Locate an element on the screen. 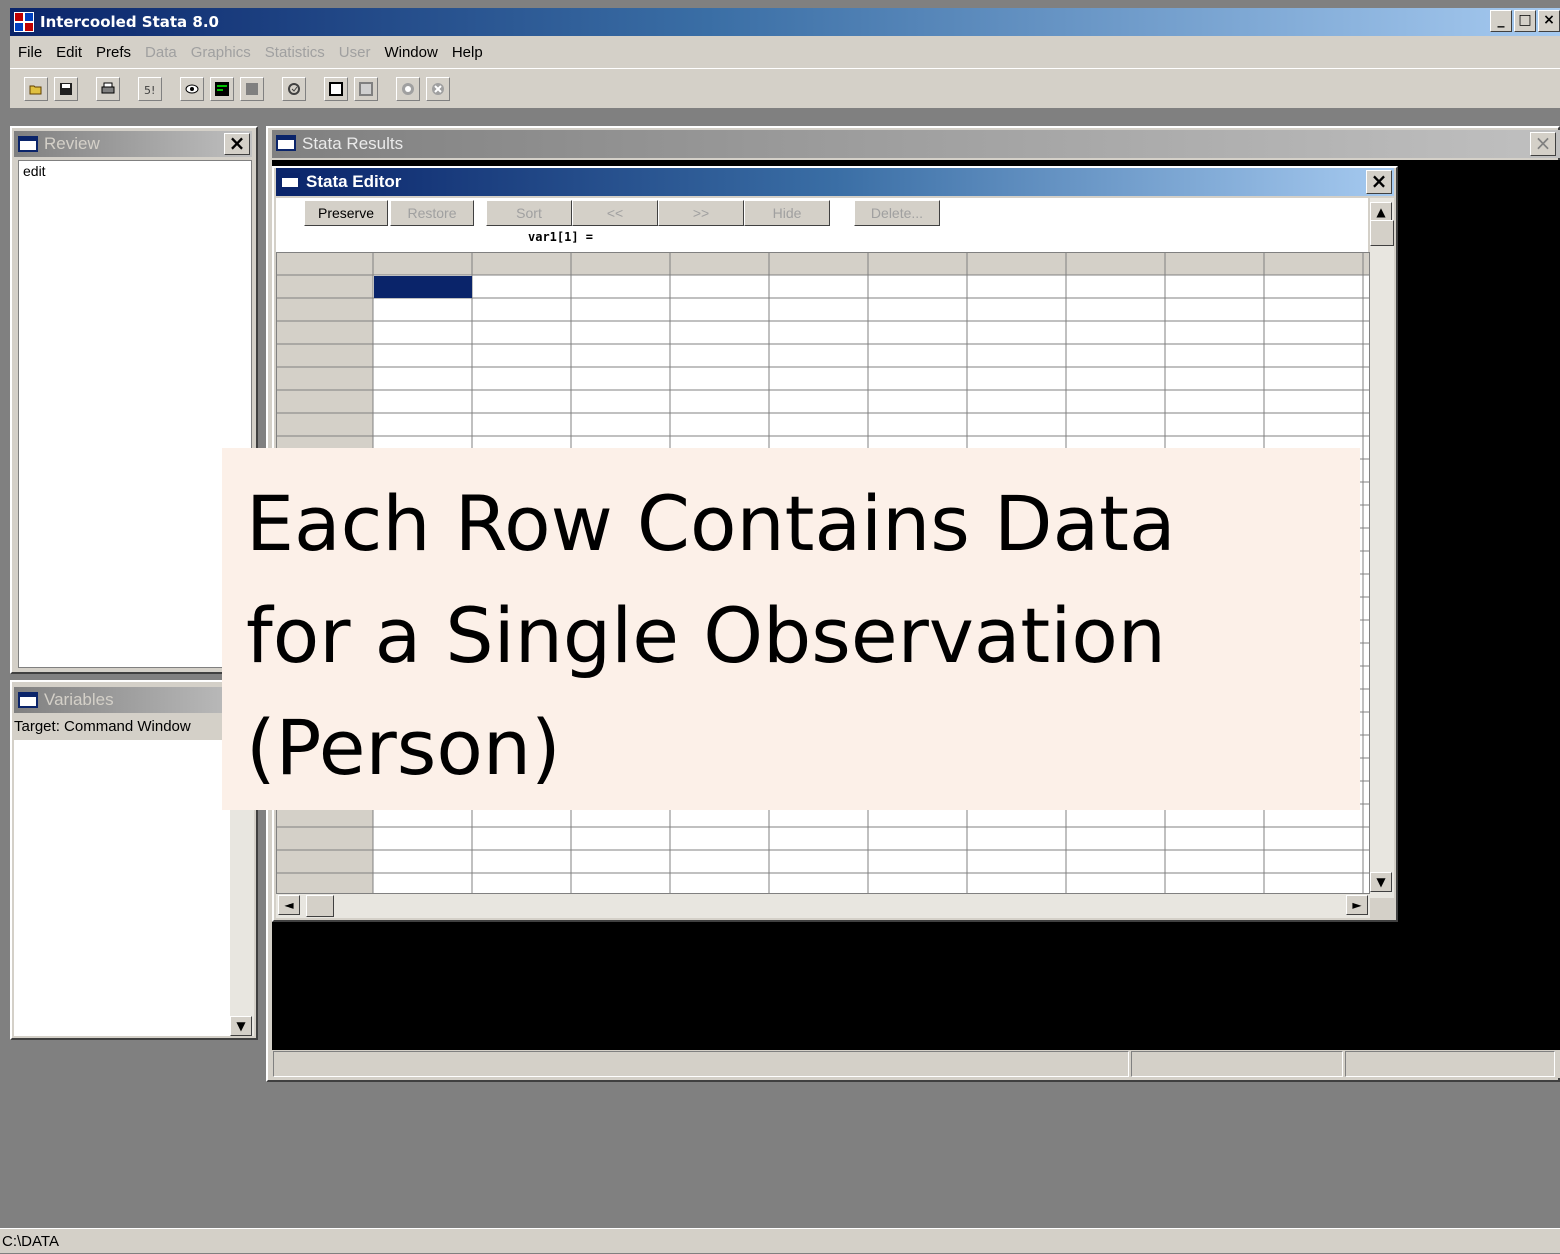 This screenshot has width=1560, height=1254. graph-icon is located at coordinates (252, 88).